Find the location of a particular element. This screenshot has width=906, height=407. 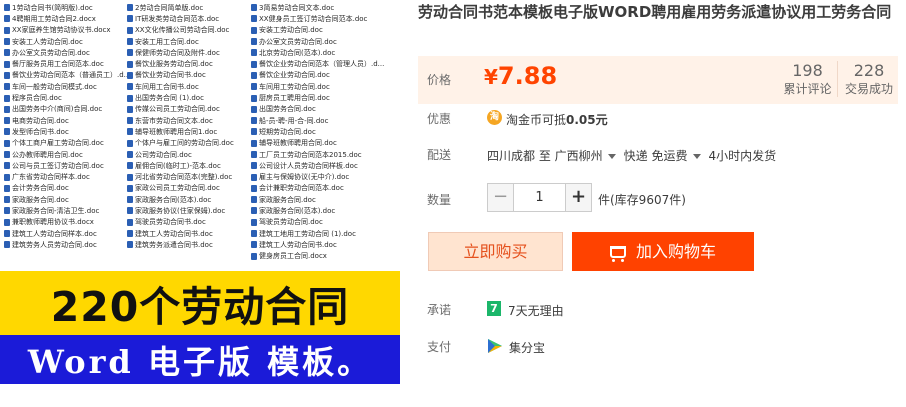

file-list-item: 车间用工劳动合同.doc is located at coordinates (323, 86).